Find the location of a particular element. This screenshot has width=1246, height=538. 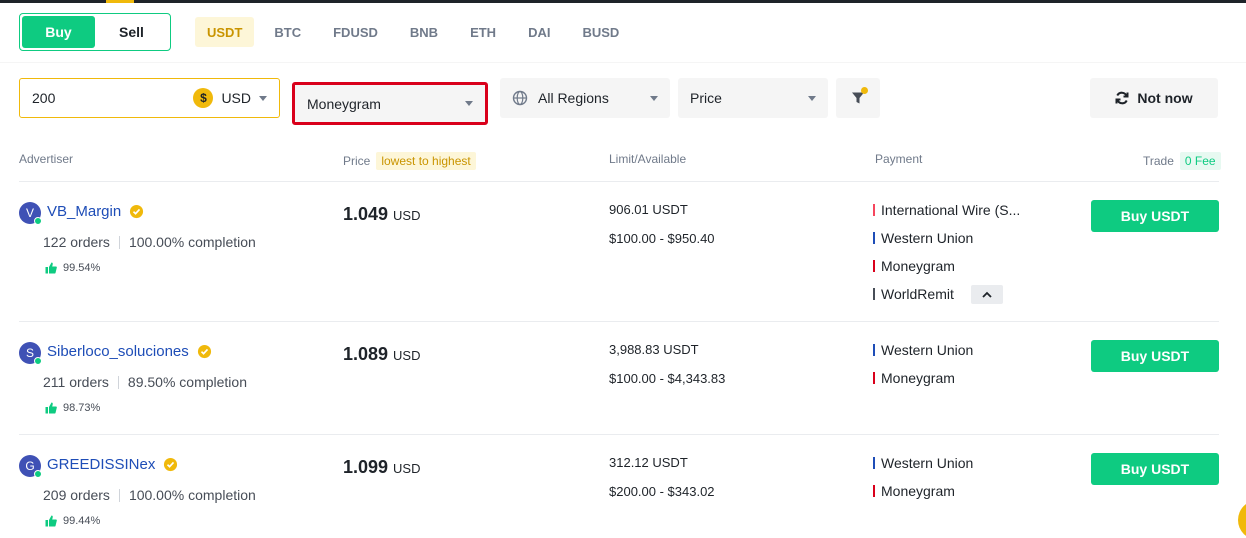

price-value: 1.099 is located at coordinates (366, 467).